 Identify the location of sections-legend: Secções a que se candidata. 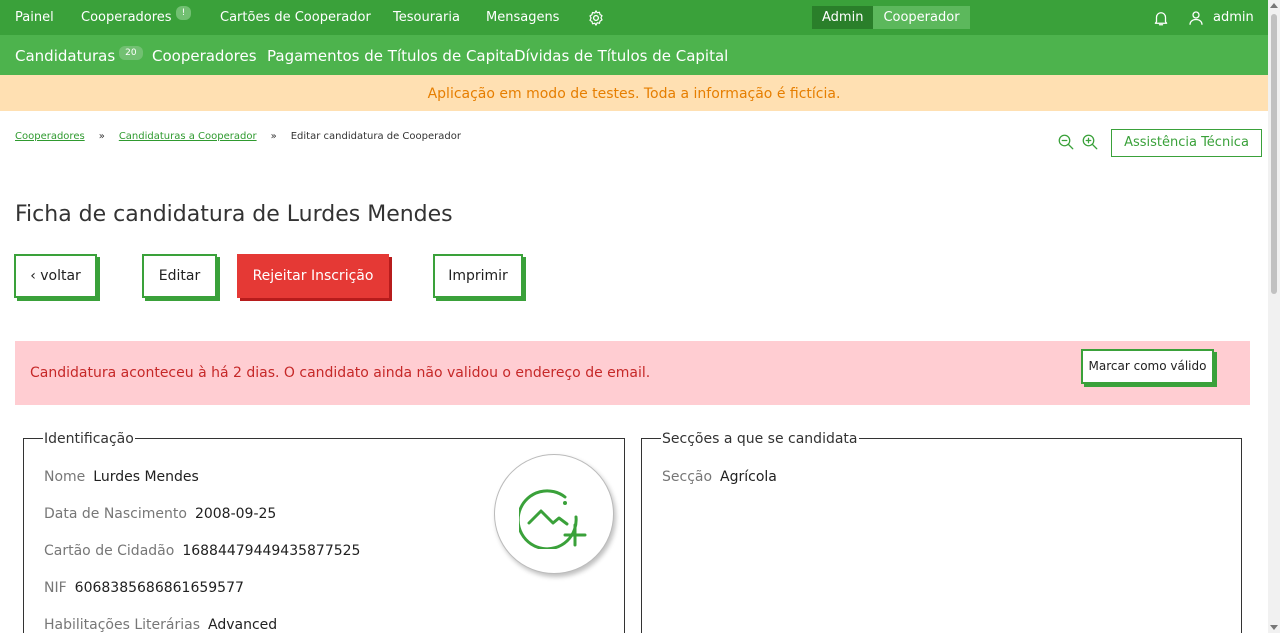
(760, 439).